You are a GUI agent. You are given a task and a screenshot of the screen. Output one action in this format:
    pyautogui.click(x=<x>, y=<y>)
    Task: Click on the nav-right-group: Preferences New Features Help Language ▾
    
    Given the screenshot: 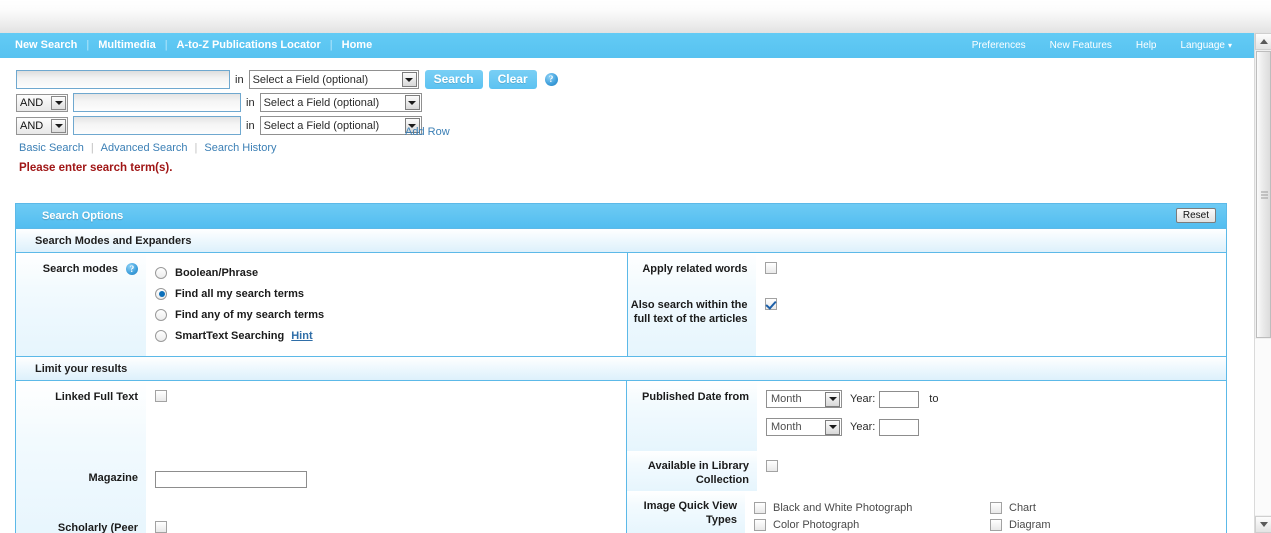 What is the action you would take?
    pyautogui.click(x=1102, y=45)
    